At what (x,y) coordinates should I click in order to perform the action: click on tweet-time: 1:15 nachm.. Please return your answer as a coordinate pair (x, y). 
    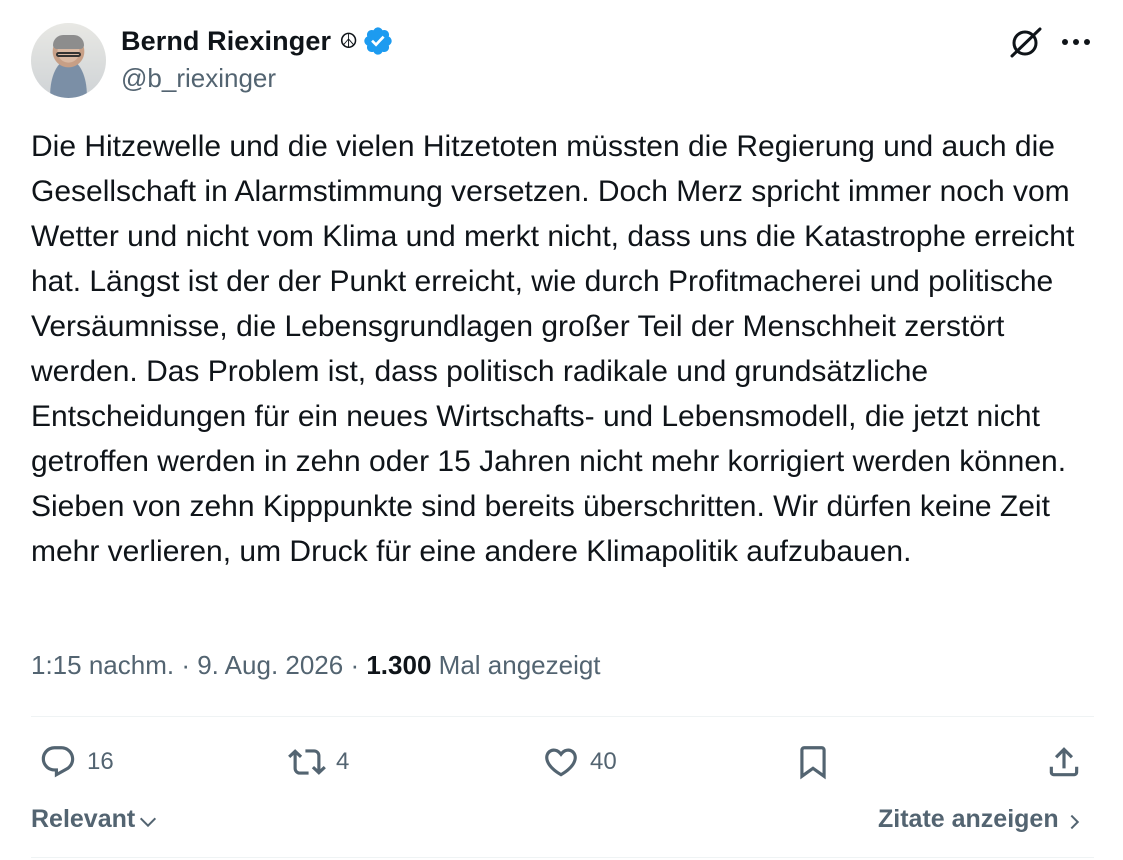
    Looking at the image, I should click on (102, 665).